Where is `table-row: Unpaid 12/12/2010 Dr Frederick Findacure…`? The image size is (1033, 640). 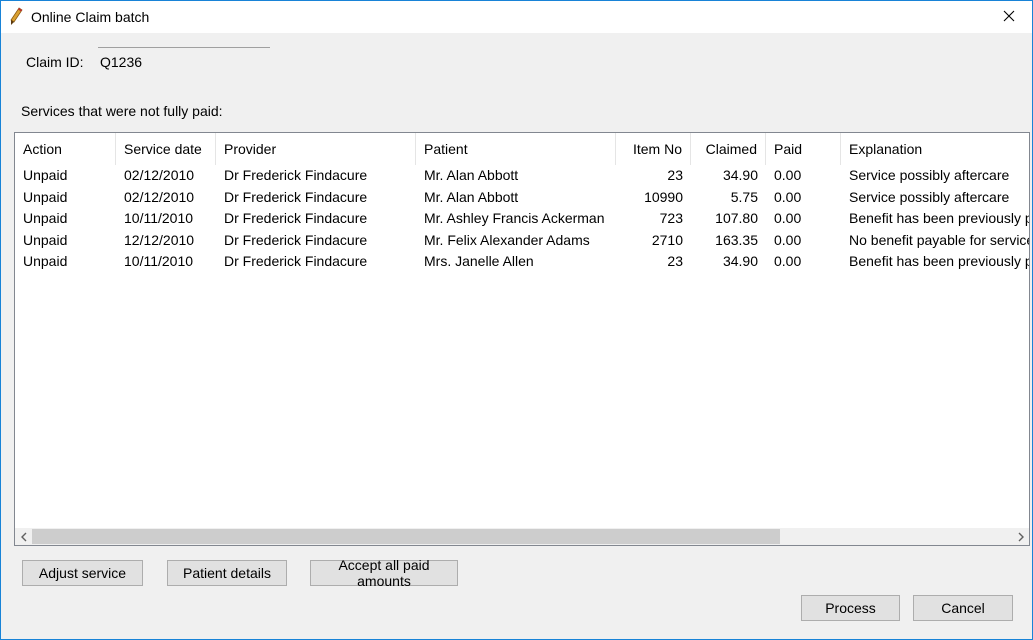 table-row: Unpaid 12/12/2010 Dr Frederick Findacure… is located at coordinates (522, 241).